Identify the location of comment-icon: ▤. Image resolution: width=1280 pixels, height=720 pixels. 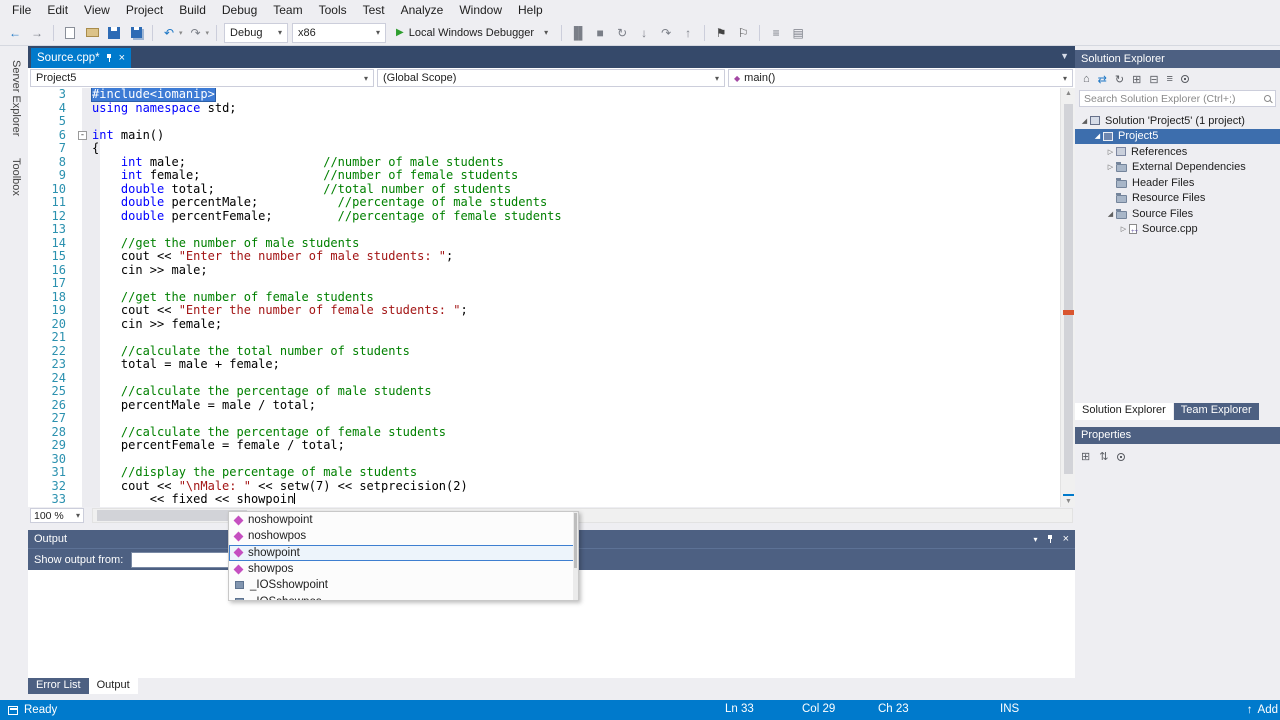
(798, 33).